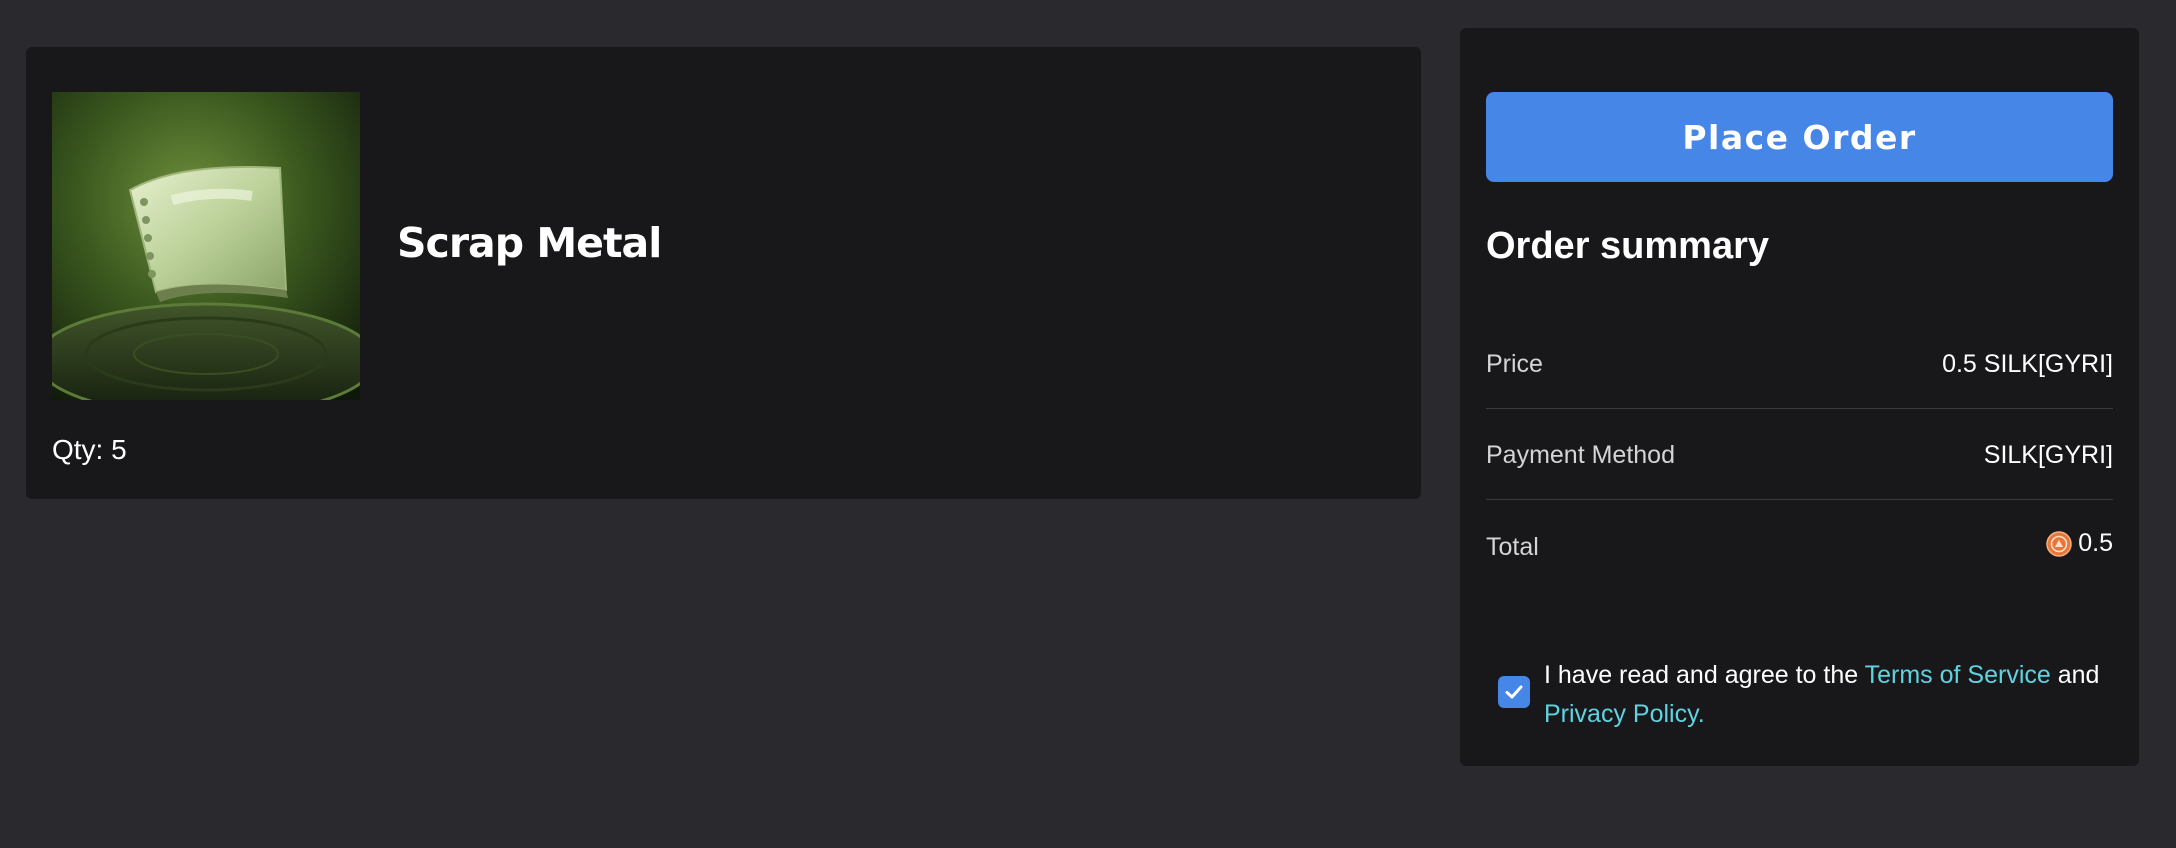 Image resolution: width=2176 pixels, height=848 pixels. Describe the element at coordinates (1704, 675) in the screenshot. I see `agreement-prefix: I have read and agree to the` at that location.